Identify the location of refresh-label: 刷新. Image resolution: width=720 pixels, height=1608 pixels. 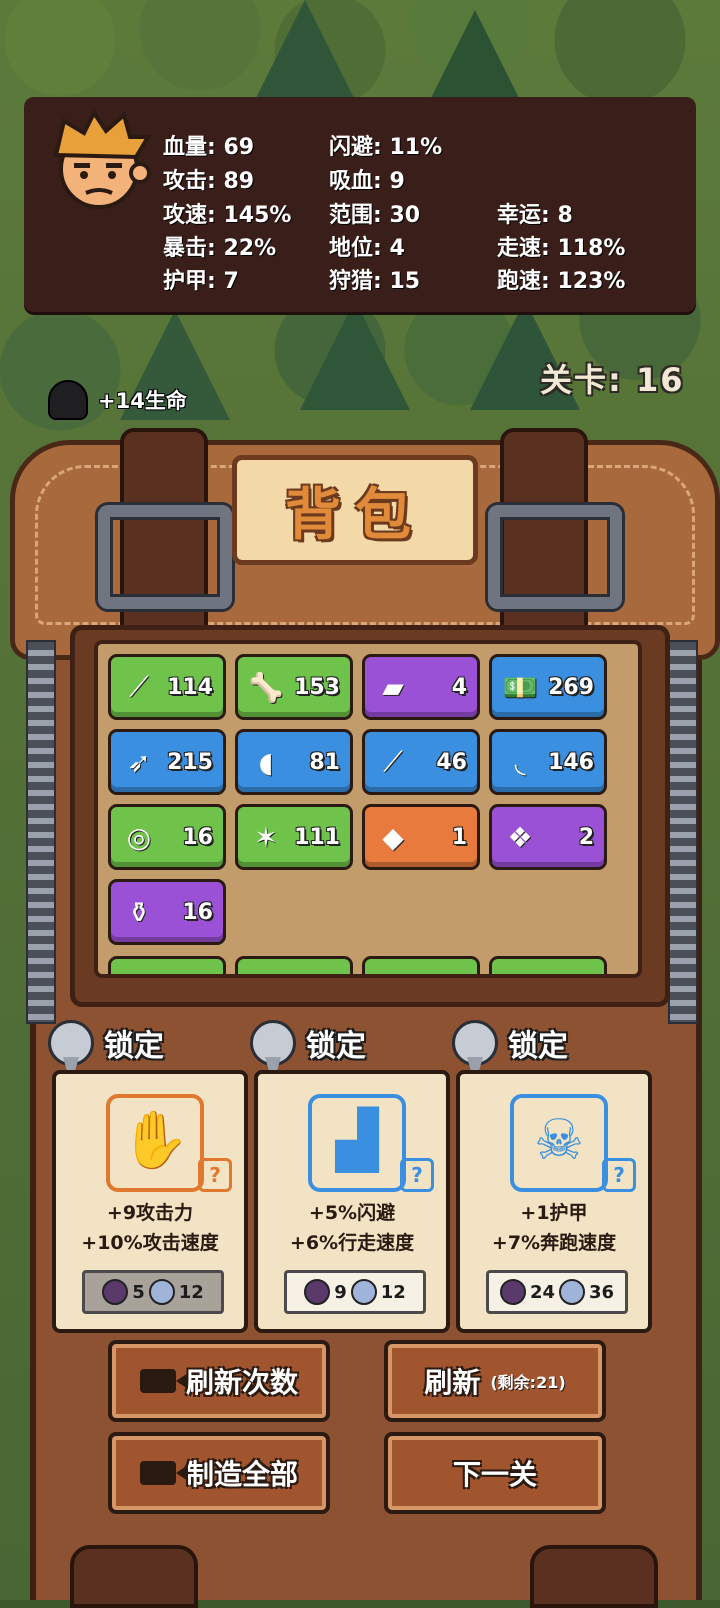
(452, 1382).